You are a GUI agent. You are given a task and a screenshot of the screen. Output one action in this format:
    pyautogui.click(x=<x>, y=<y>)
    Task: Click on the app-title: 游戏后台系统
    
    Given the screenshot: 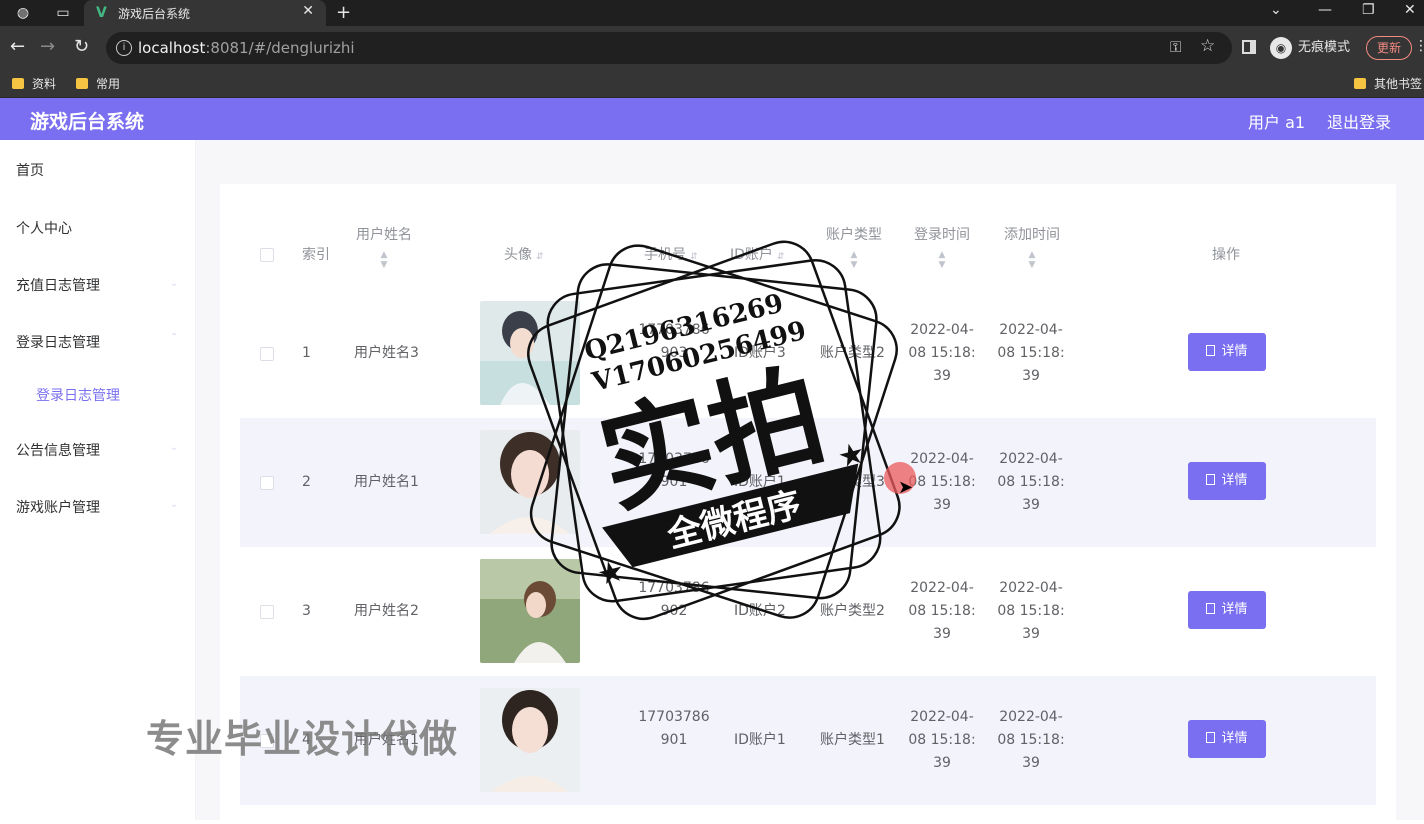 What is the action you would take?
    pyautogui.click(x=87, y=122)
    